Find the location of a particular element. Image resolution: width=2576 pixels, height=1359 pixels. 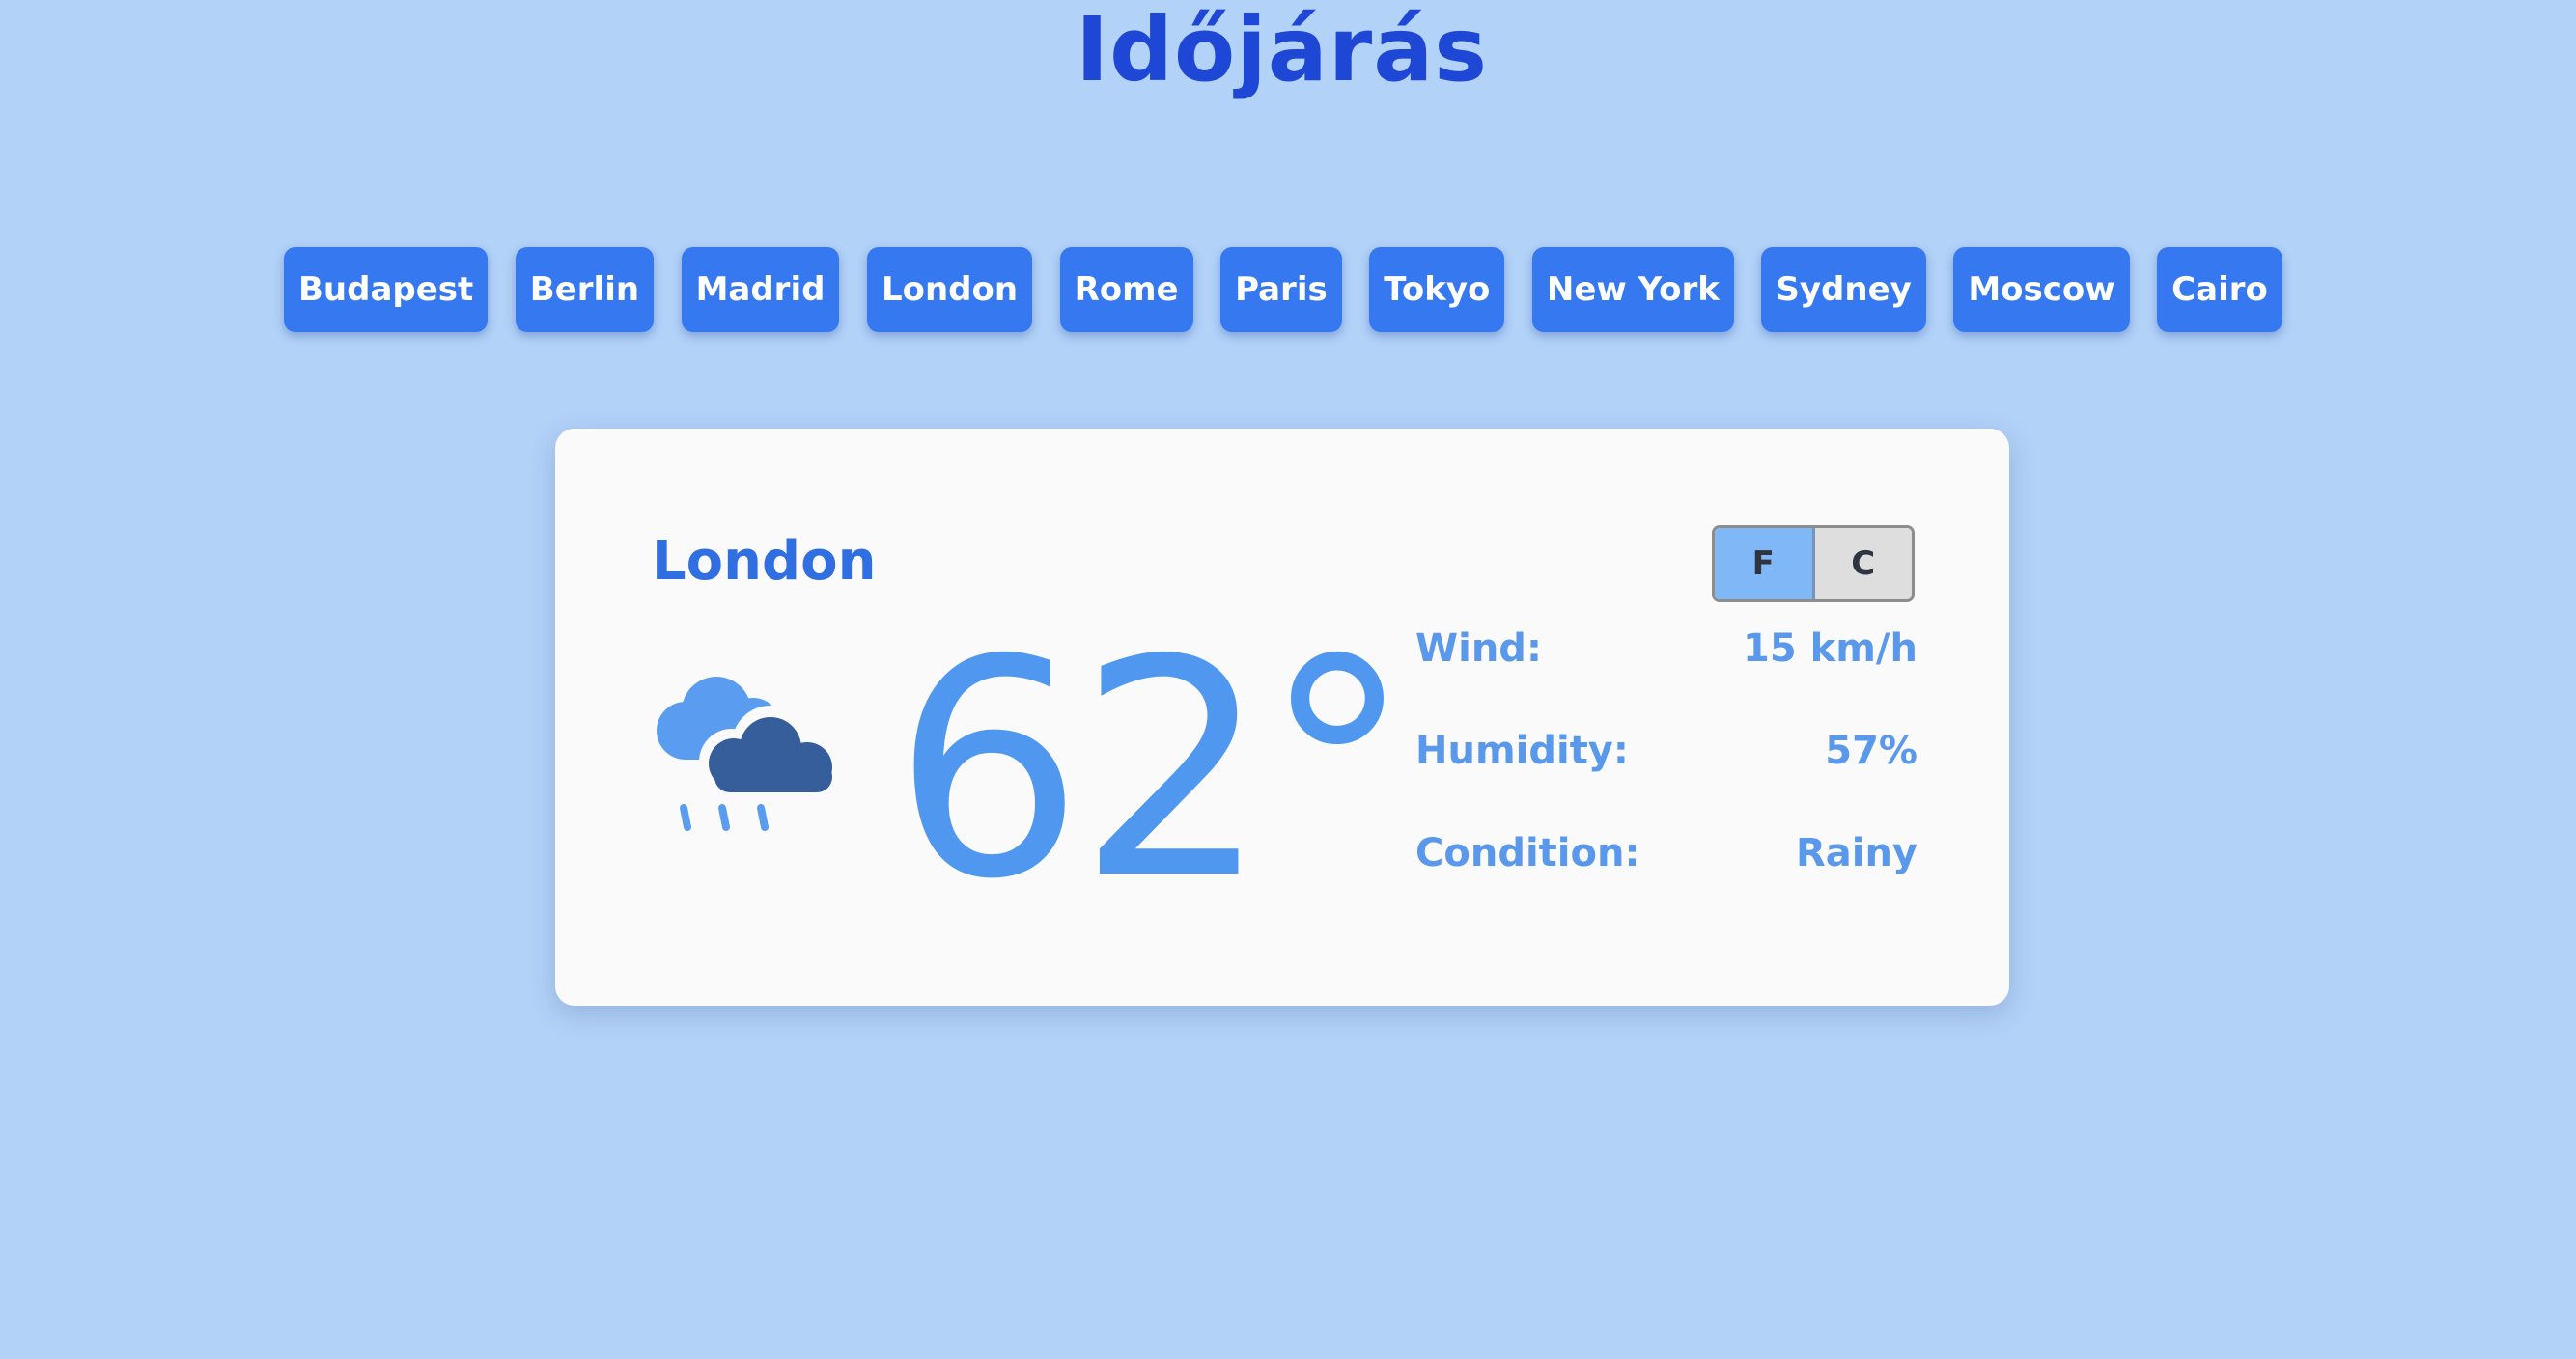

city-button-london: London is located at coordinates (950, 290).